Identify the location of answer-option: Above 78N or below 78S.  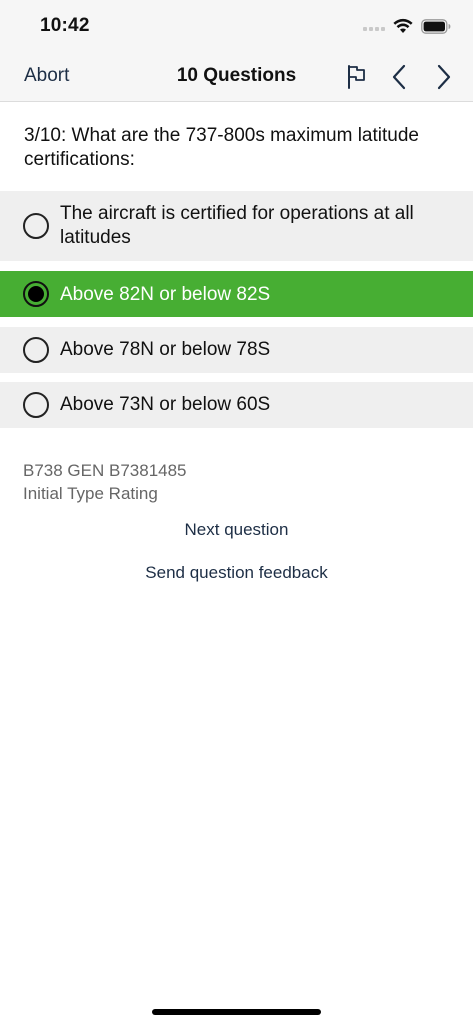
(236, 350).